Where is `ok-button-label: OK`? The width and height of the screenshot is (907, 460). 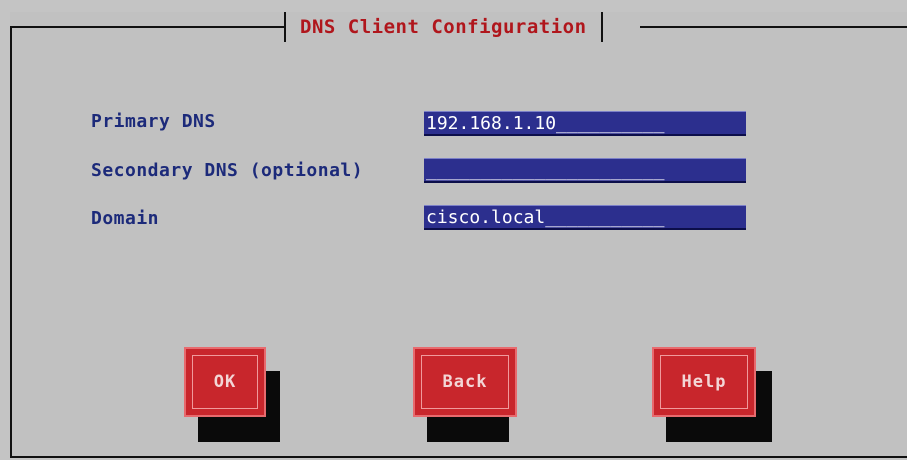 ok-button-label: OK is located at coordinates (225, 382).